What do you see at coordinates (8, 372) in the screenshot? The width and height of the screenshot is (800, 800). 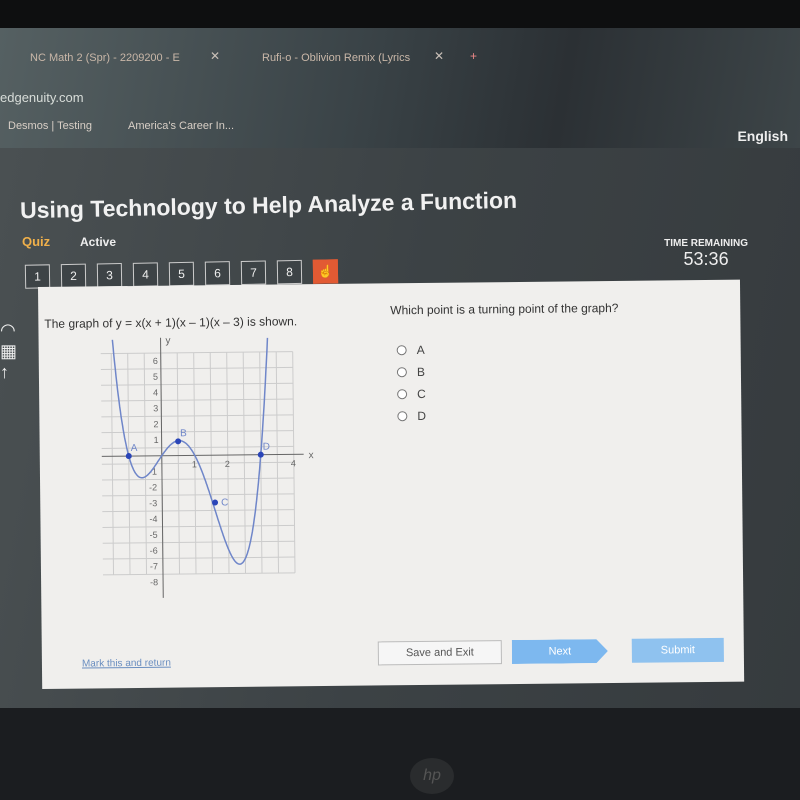 I see `arrow-up-icon: ↑` at bounding box center [8, 372].